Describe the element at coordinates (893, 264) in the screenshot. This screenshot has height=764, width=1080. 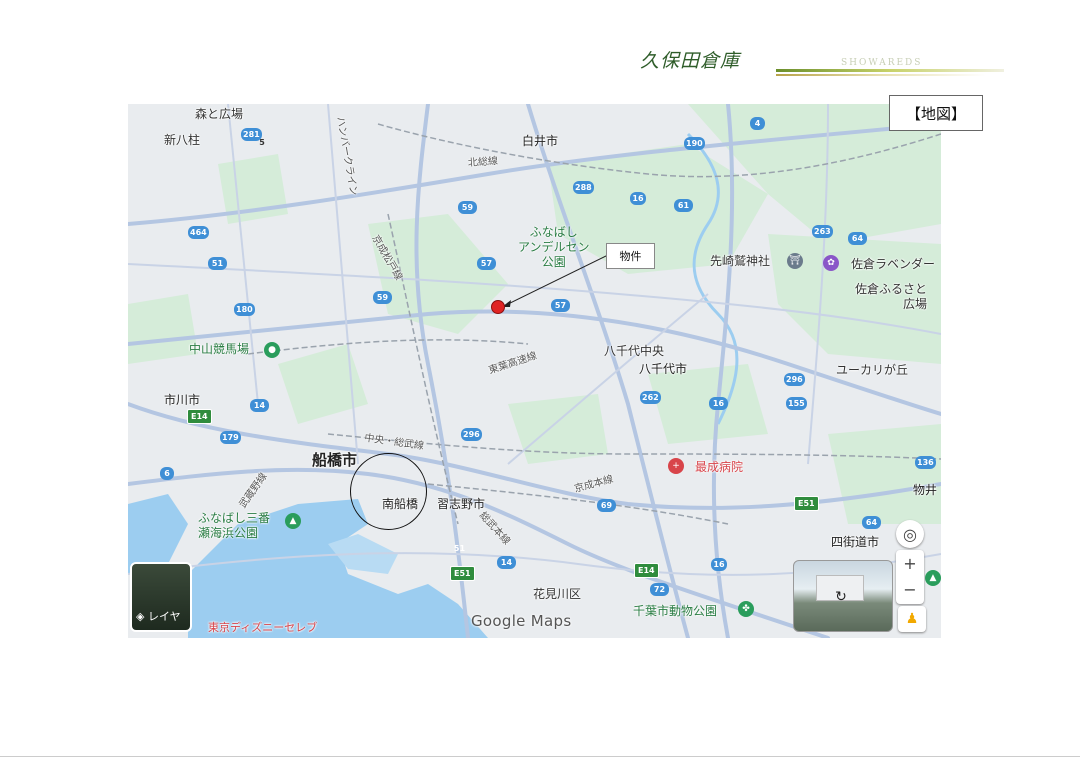
I see `label-sakura-lavender: 佐倉ラベンダー` at that location.